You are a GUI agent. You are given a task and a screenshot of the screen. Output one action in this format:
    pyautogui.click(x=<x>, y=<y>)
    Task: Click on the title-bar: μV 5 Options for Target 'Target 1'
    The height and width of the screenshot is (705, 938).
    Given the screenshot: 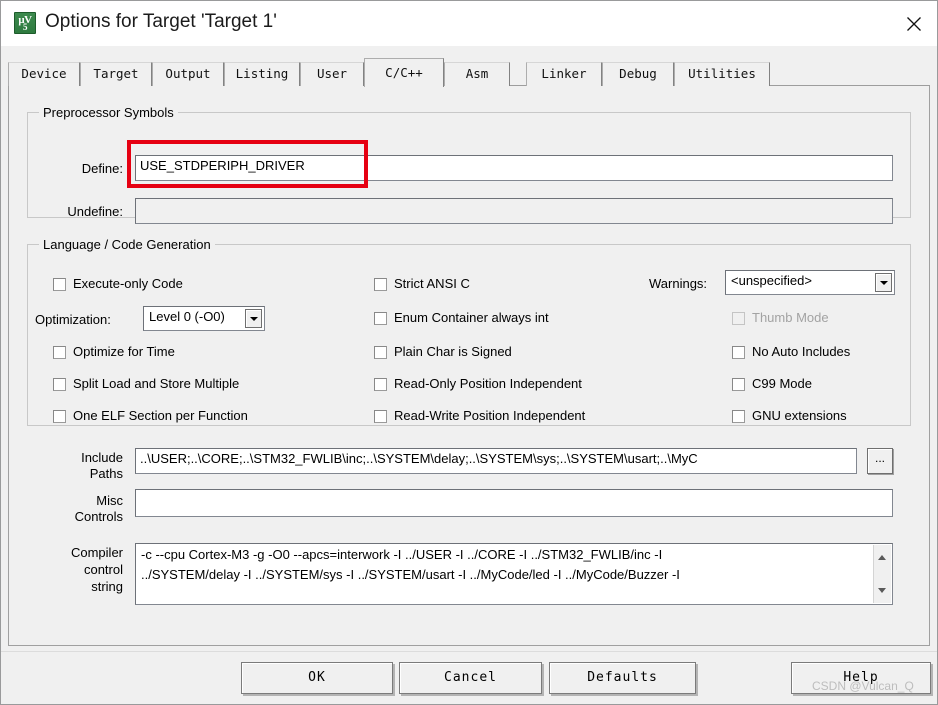 What is the action you would take?
    pyautogui.click(x=469, y=23)
    